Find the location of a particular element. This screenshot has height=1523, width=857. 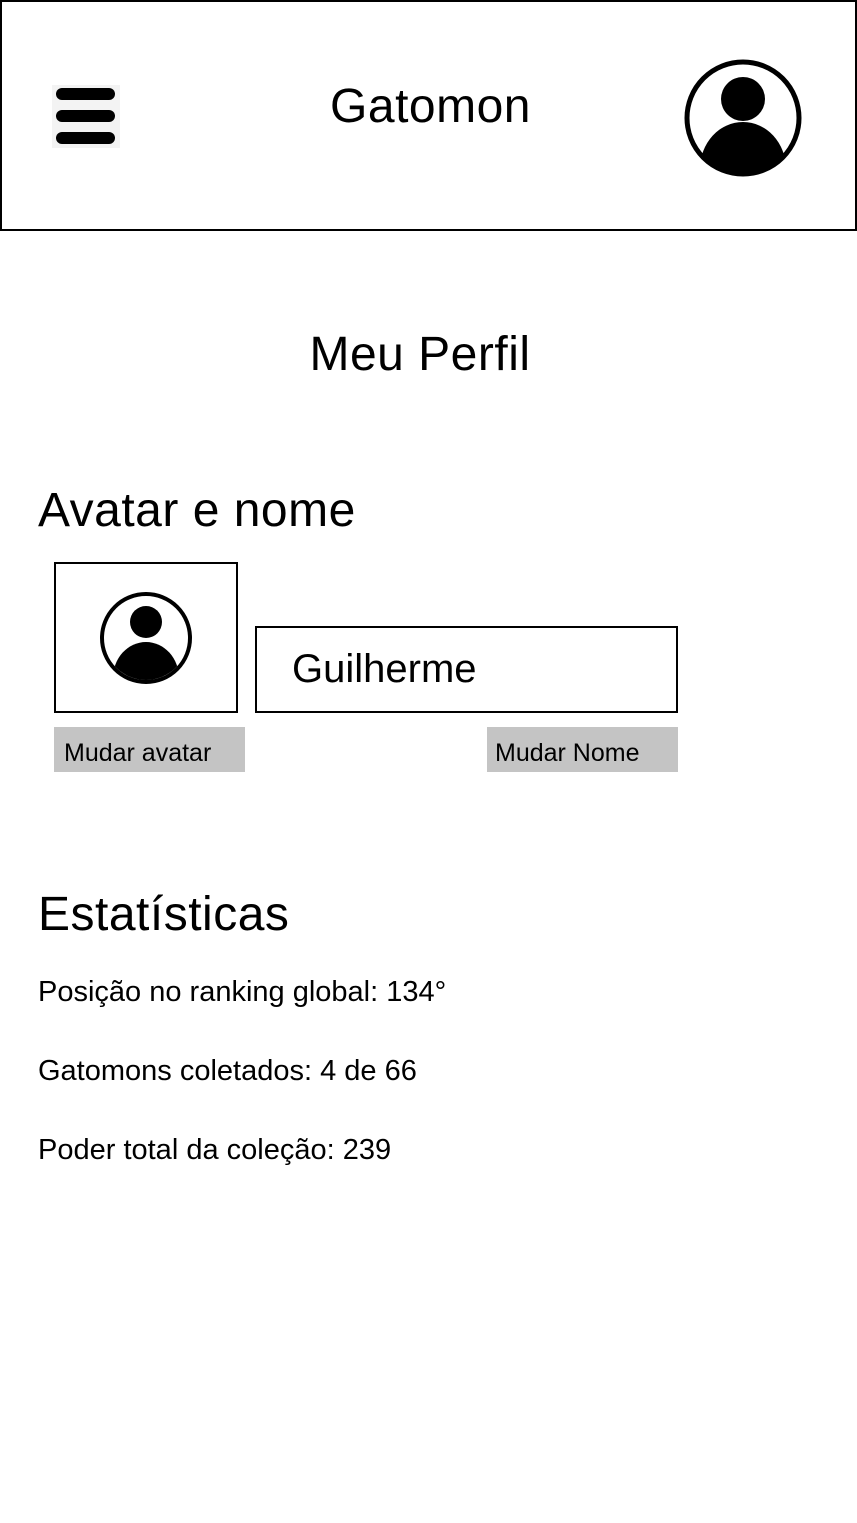

change-name-button: Mudar Nome is located at coordinates (582, 749).